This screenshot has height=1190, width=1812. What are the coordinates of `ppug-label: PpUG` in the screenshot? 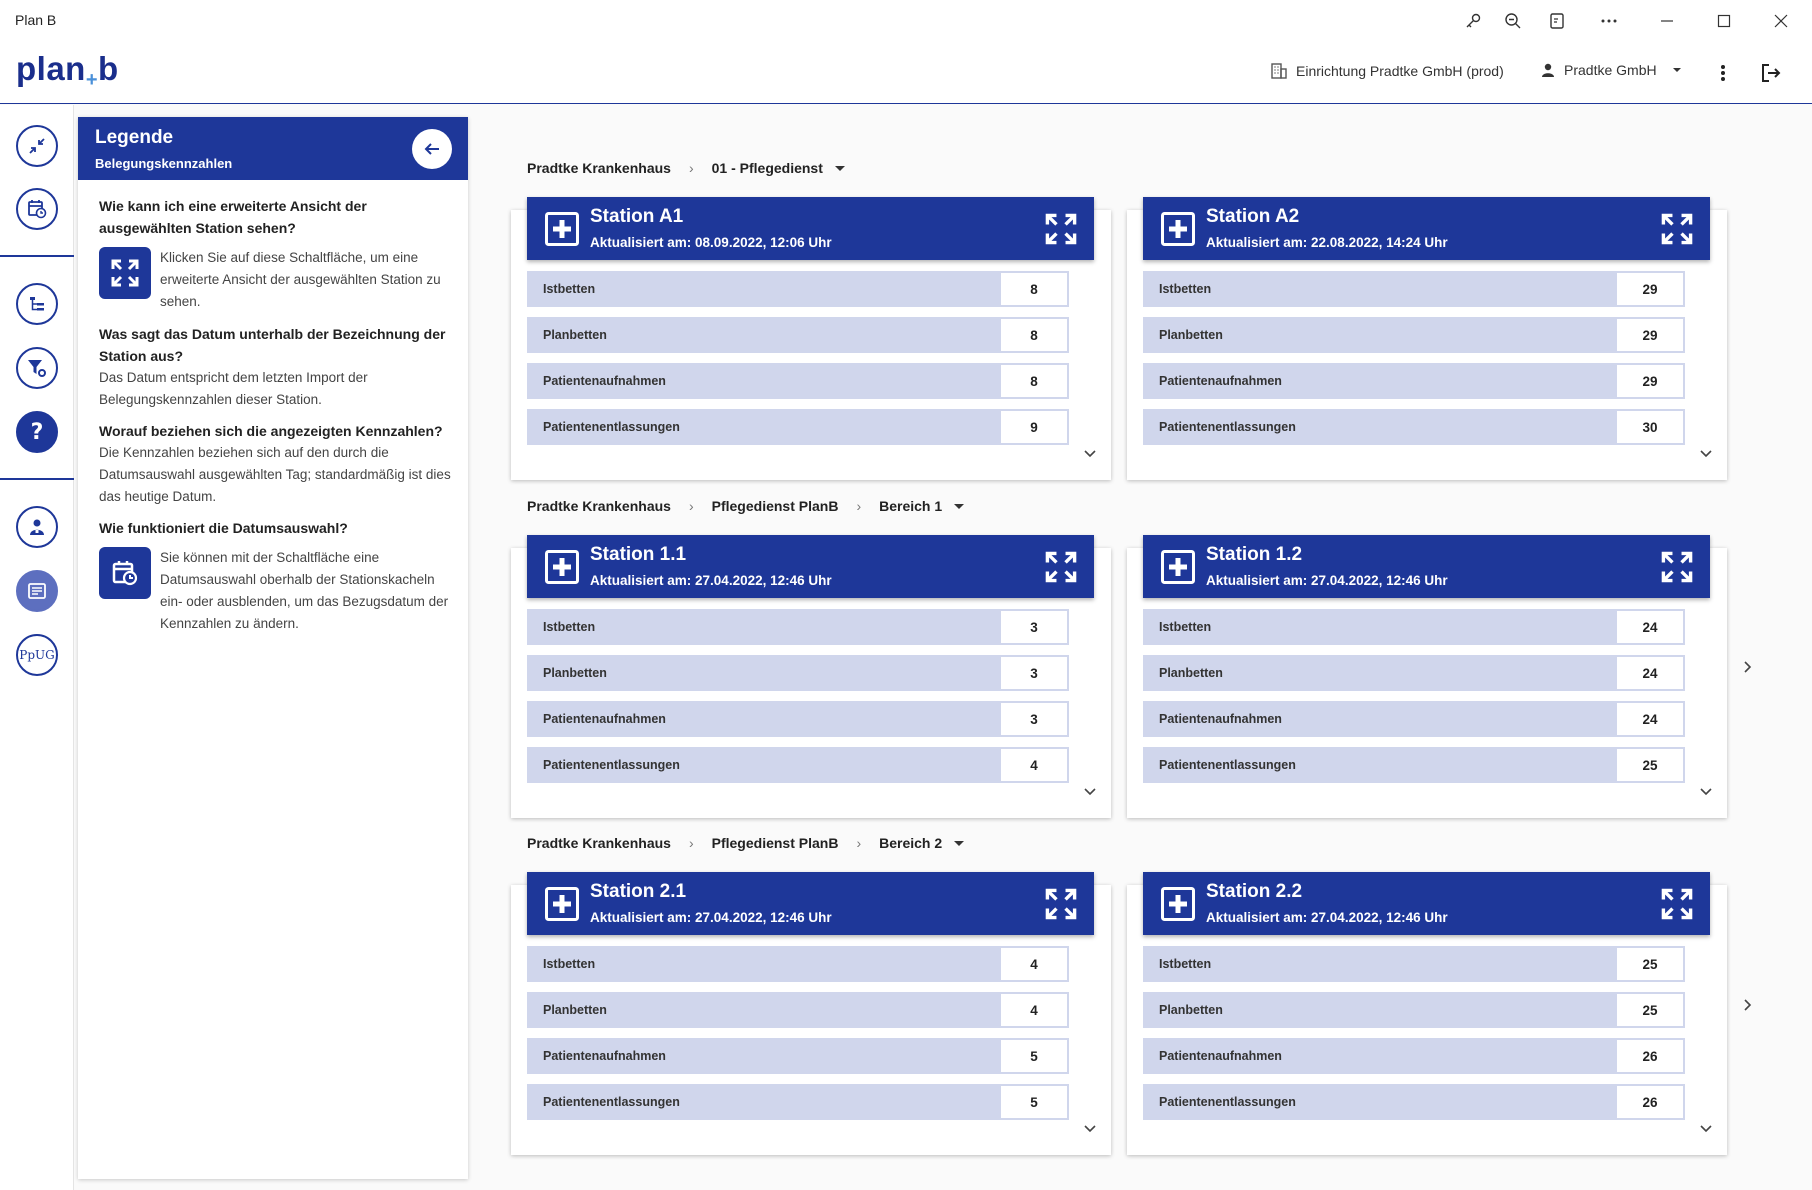 It's located at (37, 655).